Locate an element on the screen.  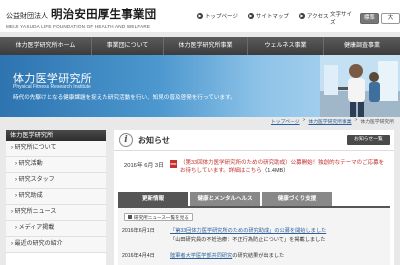
sidebar-item-staff: › 研究スタッフ is located at coordinates (56, 181).